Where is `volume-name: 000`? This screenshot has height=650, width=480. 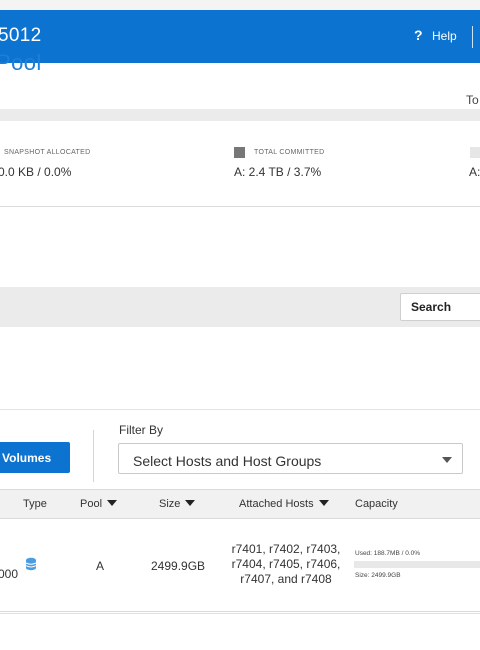
volume-name: 000 is located at coordinates (9, 574).